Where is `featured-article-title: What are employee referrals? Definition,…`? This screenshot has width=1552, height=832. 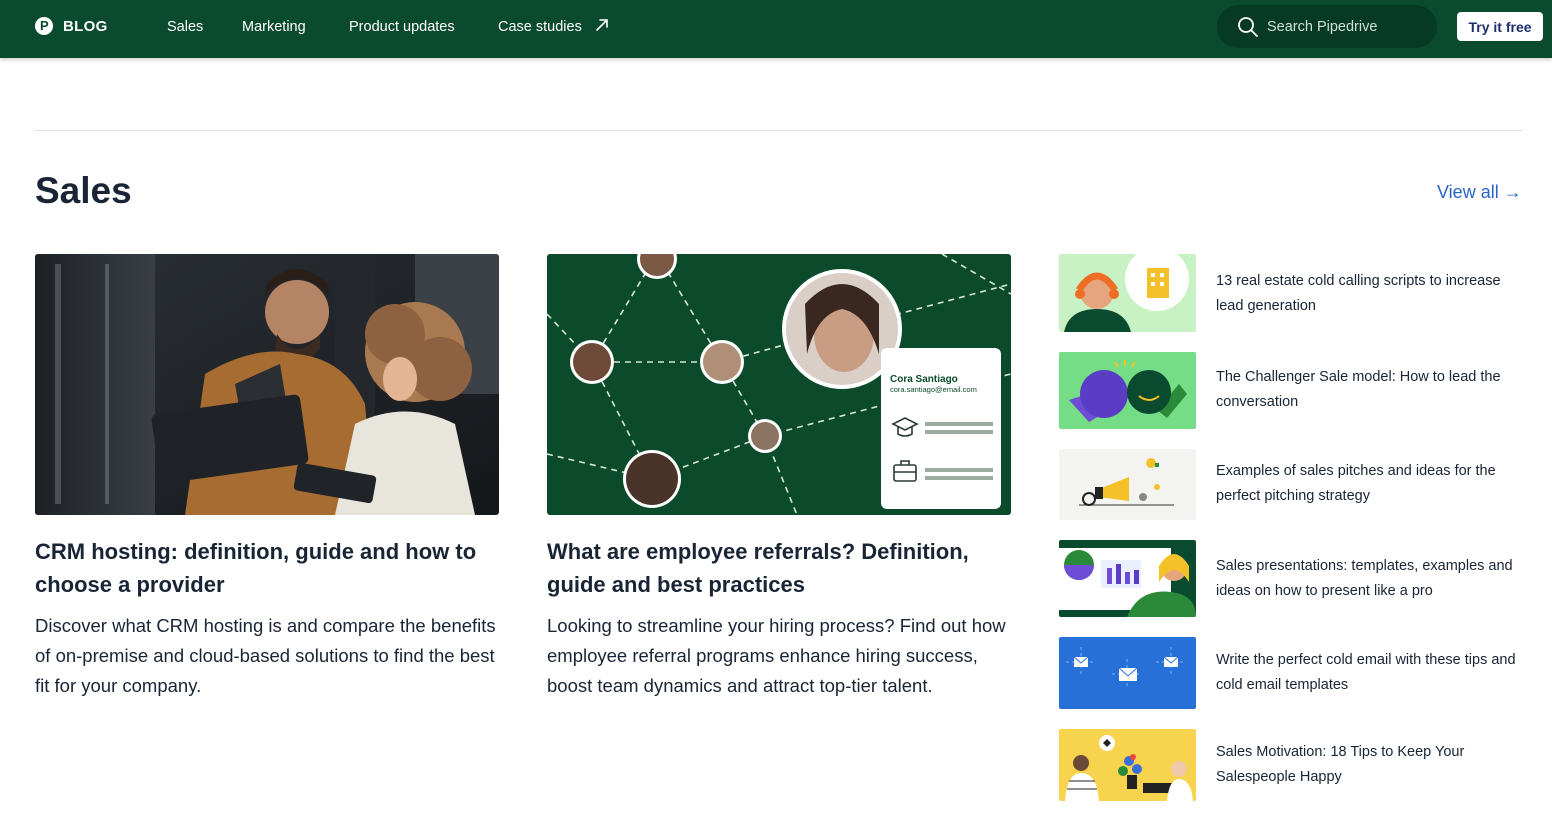
featured-article-title: What are employee referrals? Definition,… is located at coordinates (779, 568).